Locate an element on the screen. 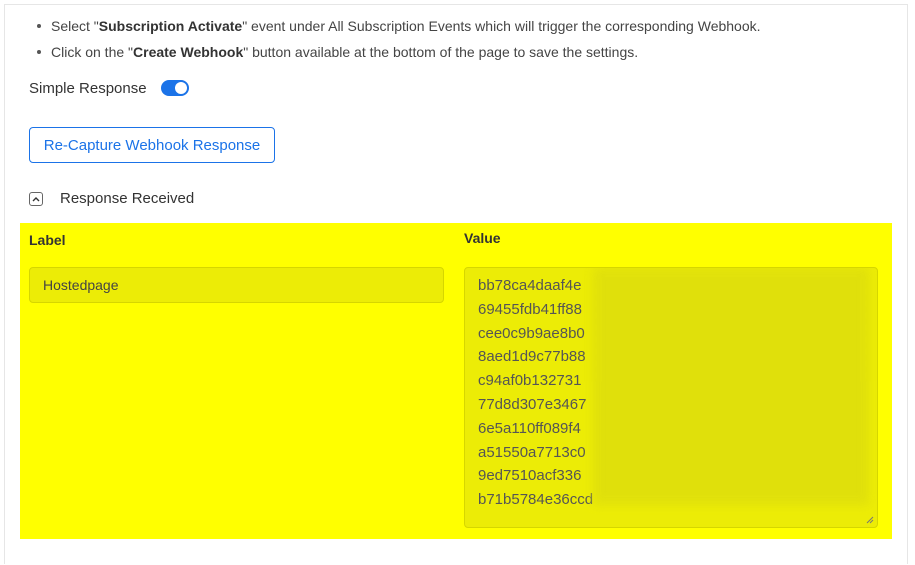 This screenshot has width=915, height=565. value-line: cee0c9b9ae8b0 is located at coordinates (531, 333).